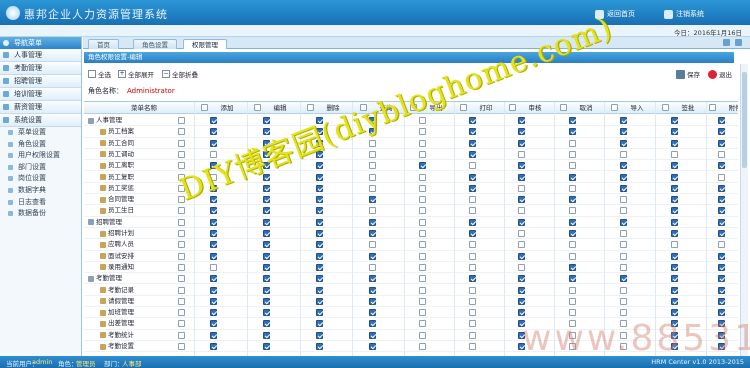 The image size is (750, 368). What do you see at coordinates (40, 81) in the screenshot?
I see `sidebar-section-recruit: 招聘管理` at bounding box center [40, 81].